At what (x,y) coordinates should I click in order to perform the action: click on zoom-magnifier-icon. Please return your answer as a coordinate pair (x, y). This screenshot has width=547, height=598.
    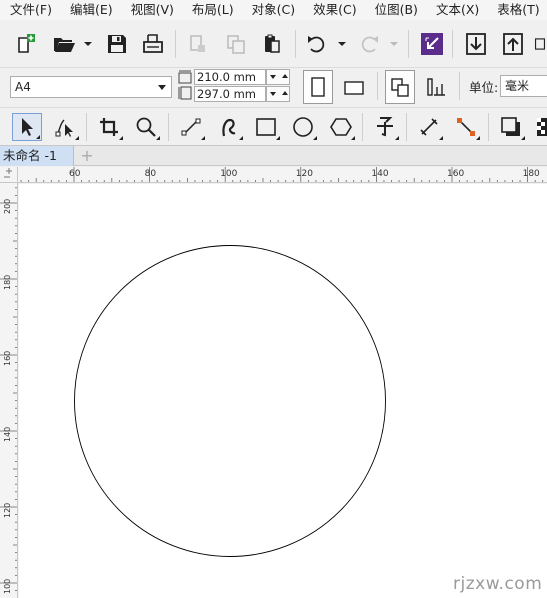
    Looking at the image, I should click on (146, 127).